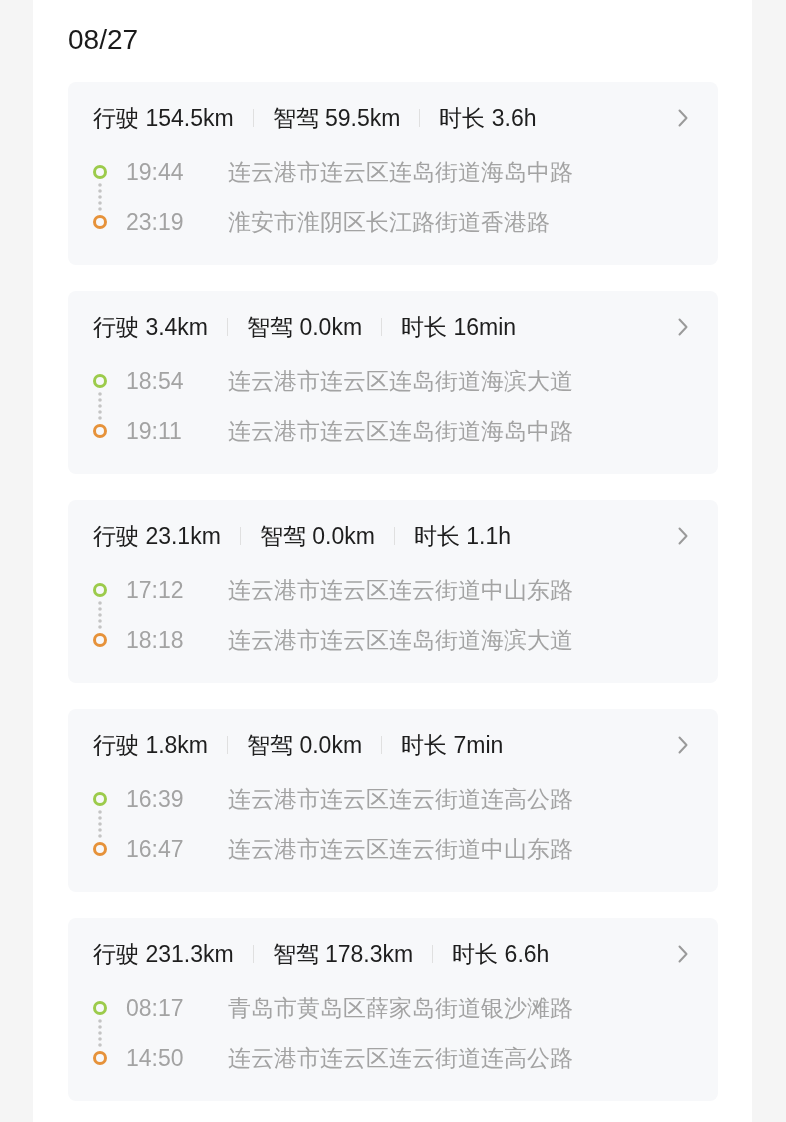 This screenshot has width=786, height=1122. Describe the element at coordinates (163, 954) in the screenshot. I see `trip-stat: 行驶 231.3km` at that location.